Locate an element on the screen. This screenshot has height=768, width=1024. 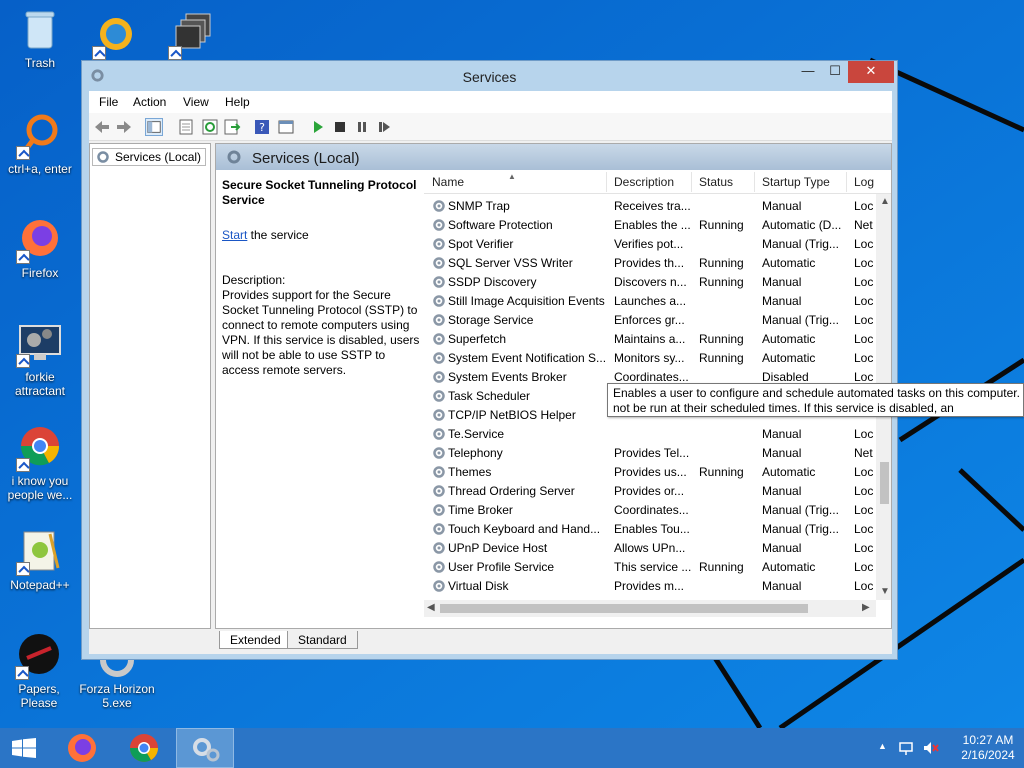
taskbar-chrome is located at coordinates (144, 748).